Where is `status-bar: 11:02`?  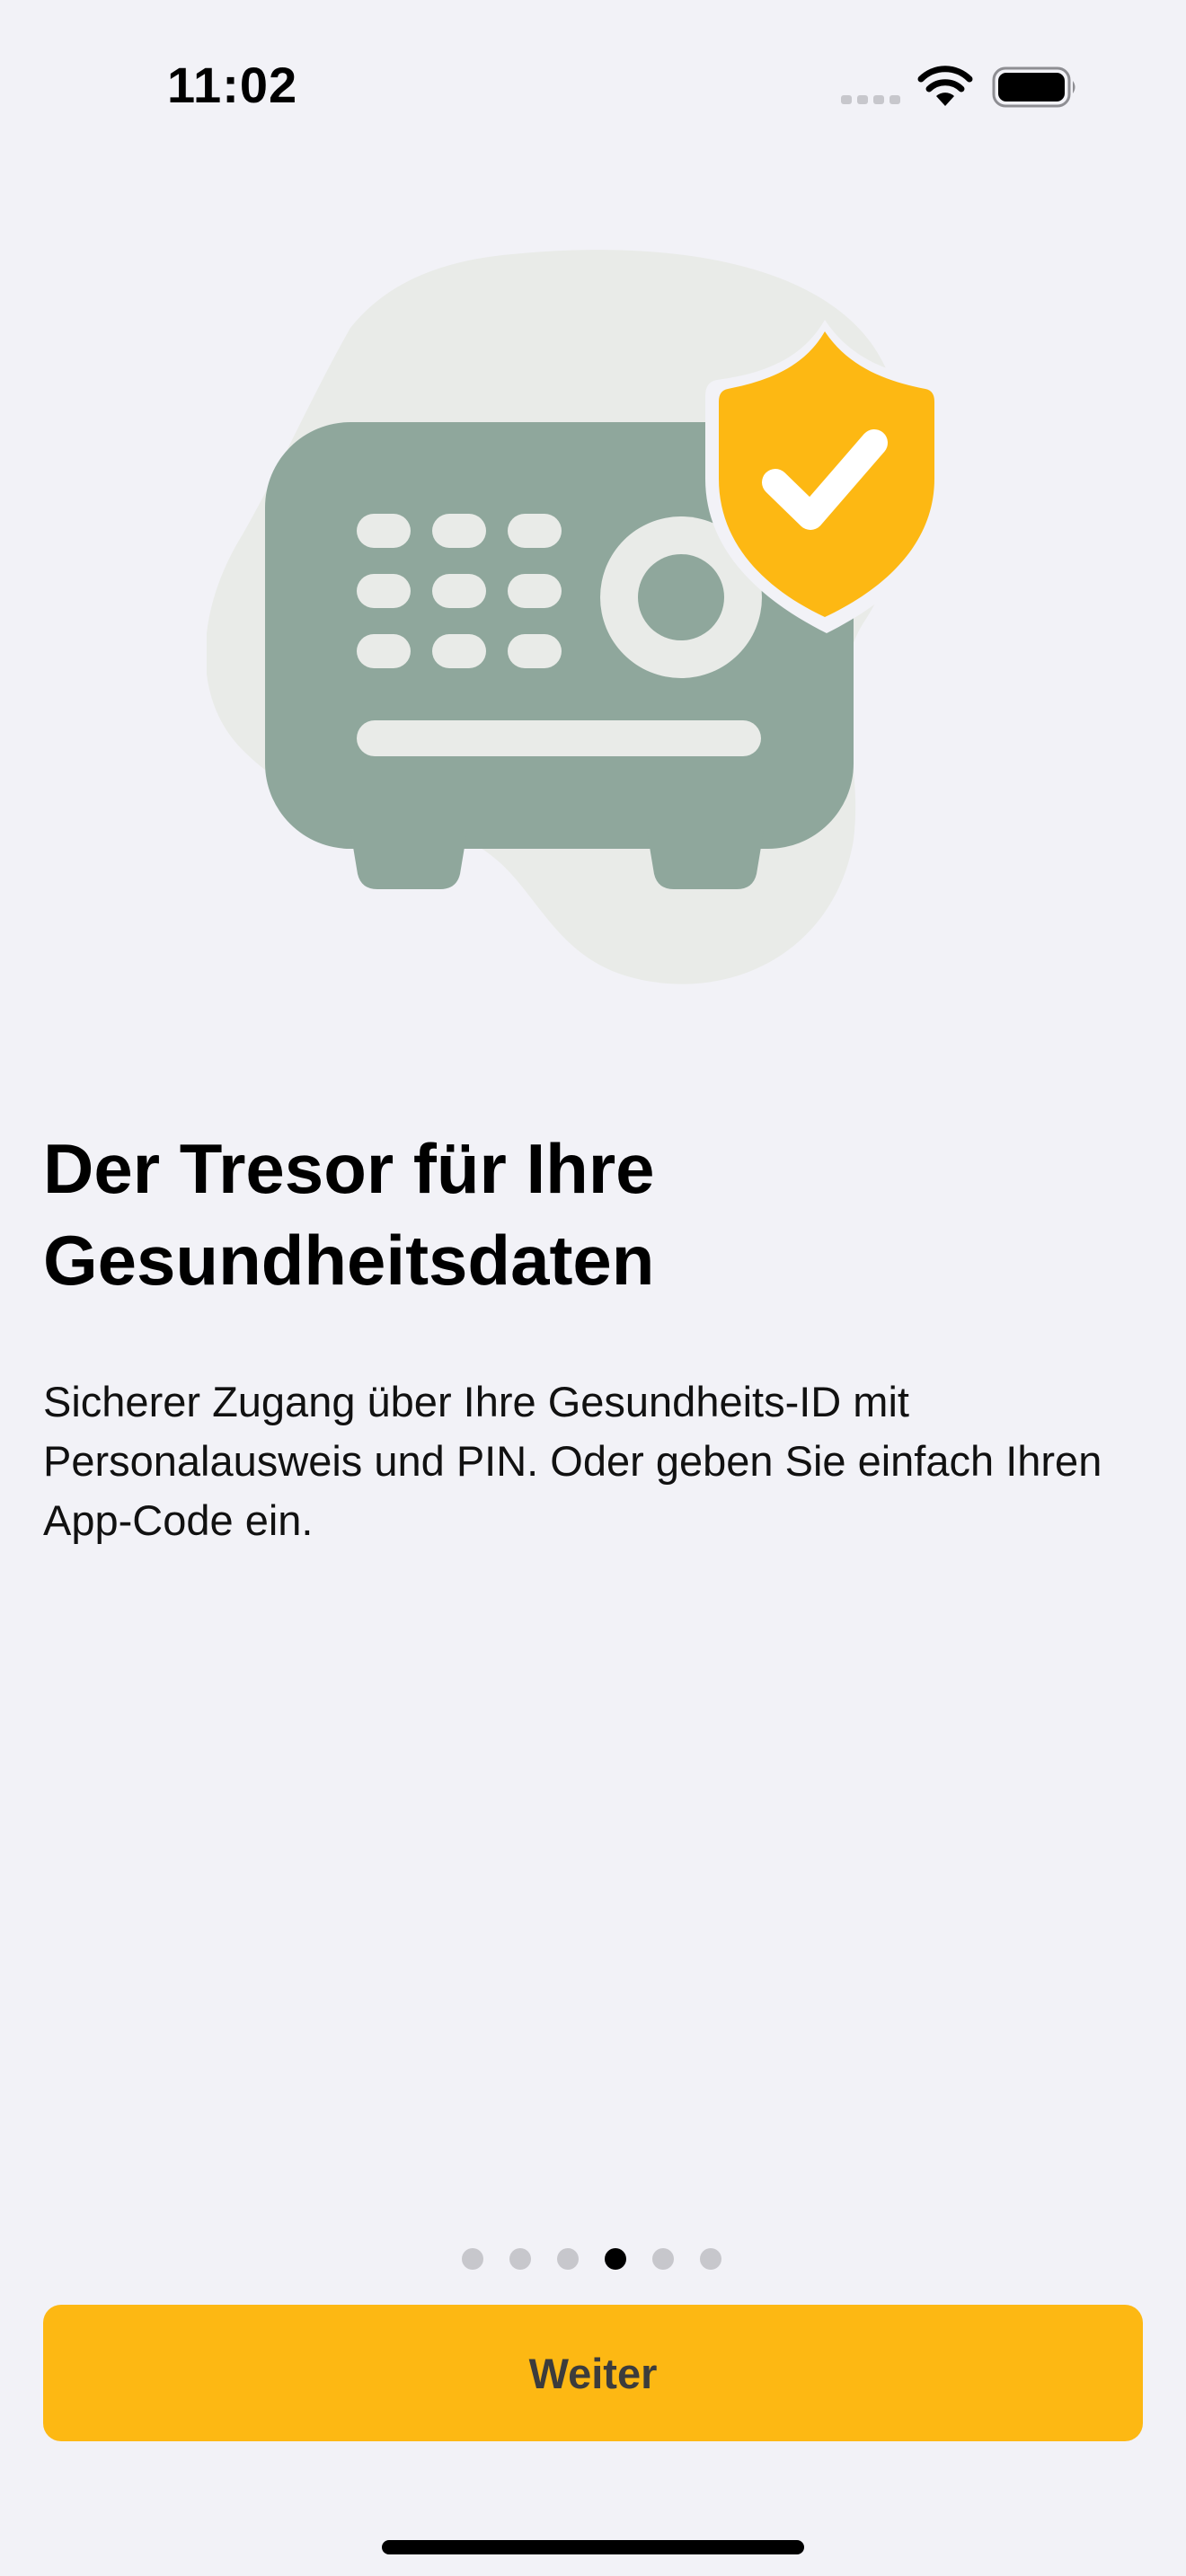
status-bar: 11:02 is located at coordinates (593, 85).